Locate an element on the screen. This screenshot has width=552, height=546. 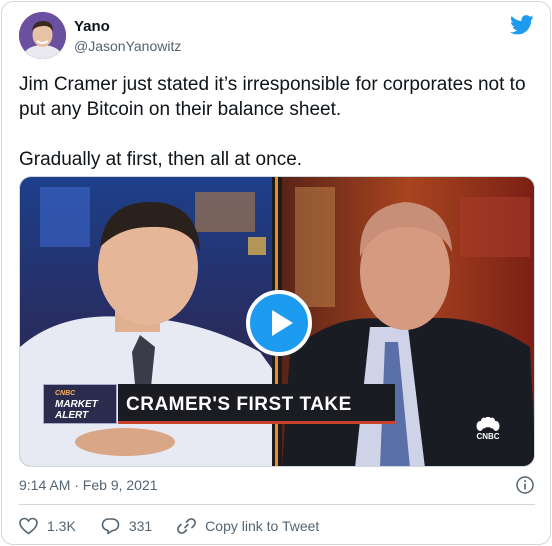
play-icon is located at coordinates (282, 323).